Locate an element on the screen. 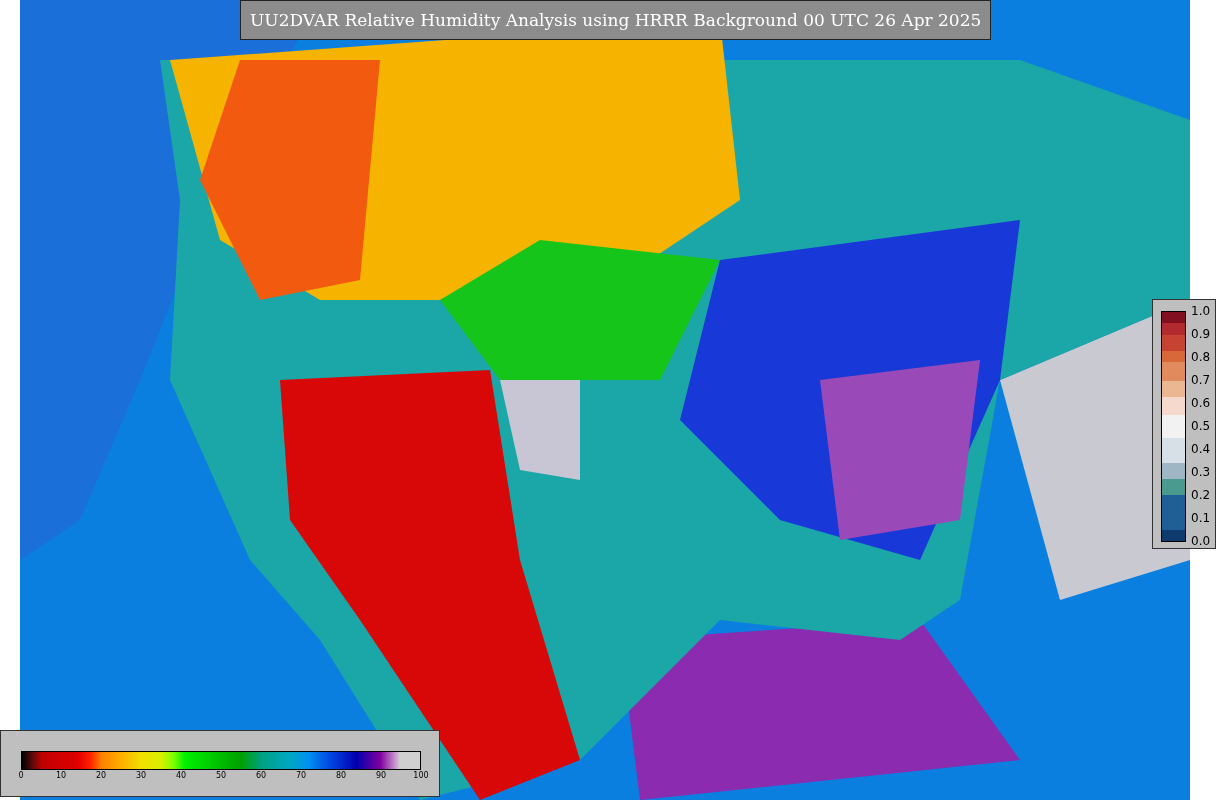 The width and height of the screenshot is (1216, 800). tick-label: 40 is located at coordinates (181, 776).